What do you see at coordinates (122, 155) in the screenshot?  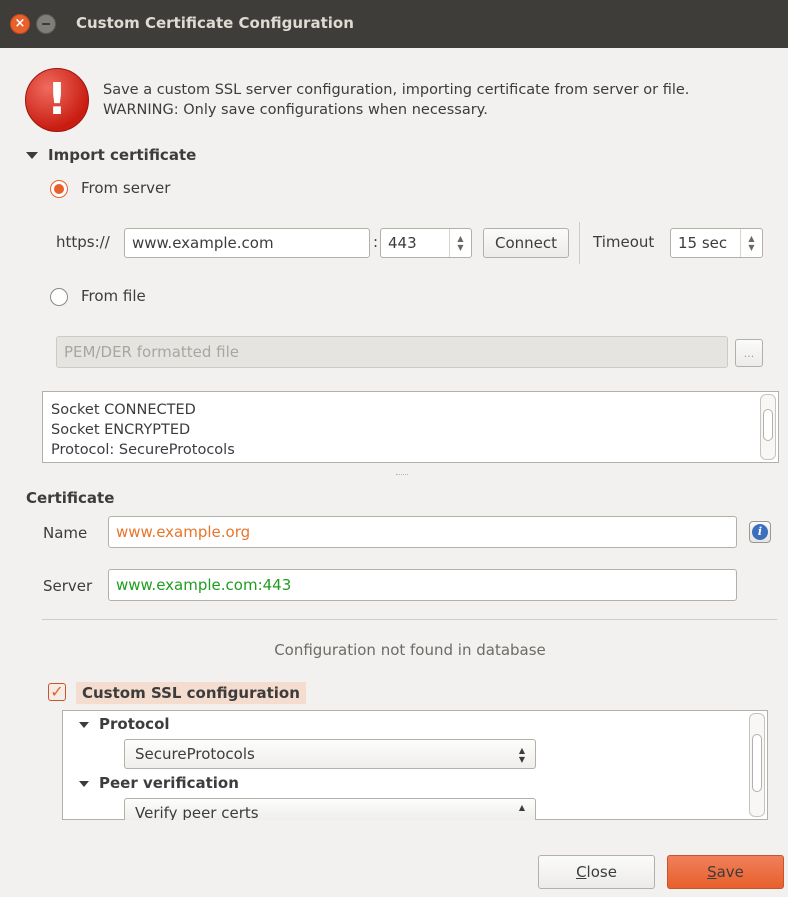 I see `import-certificate-header: Import certificate` at bounding box center [122, 155].